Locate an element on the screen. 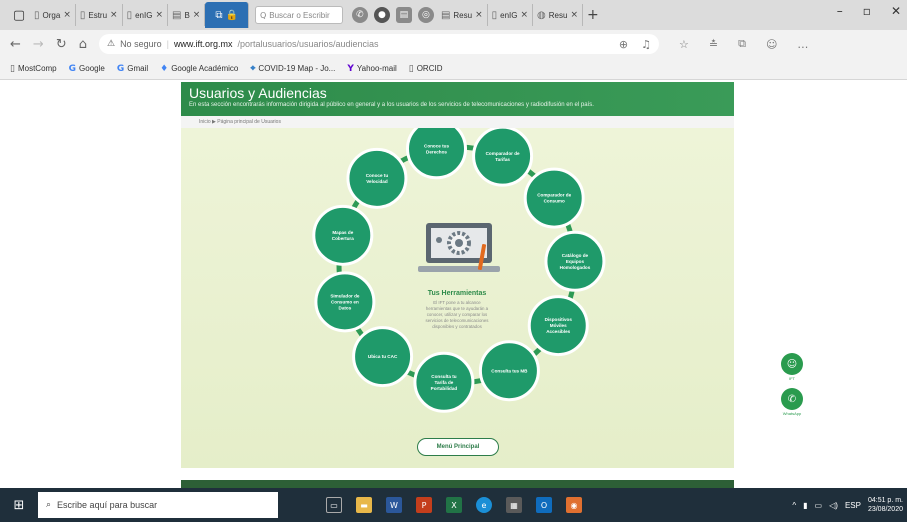 This screenshot has width=907, height=522. tray-expand-icon: ^ is located at coordinates (794, 505).